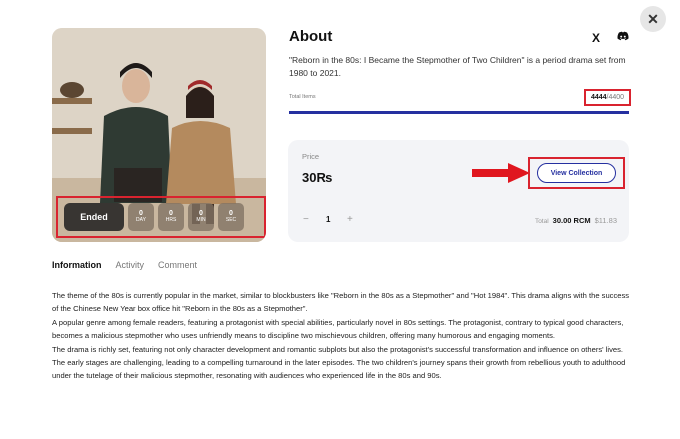 This screenshot has height=439, width=680. What do you see at coordinates (177, 268) in the screenshot?
I see `tab-comment: Comment` at bounding box center [177, 268].